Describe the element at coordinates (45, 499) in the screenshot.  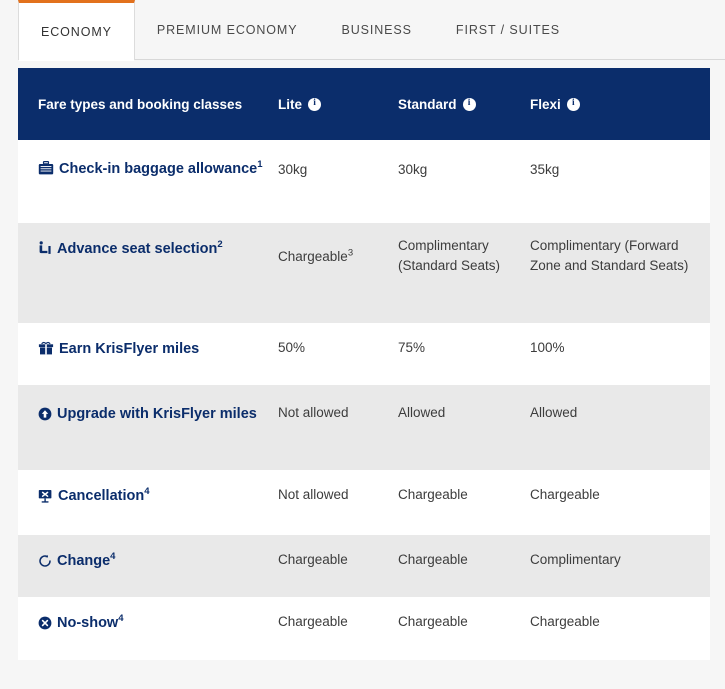
I see `ticket-cancel-icon` at that location.